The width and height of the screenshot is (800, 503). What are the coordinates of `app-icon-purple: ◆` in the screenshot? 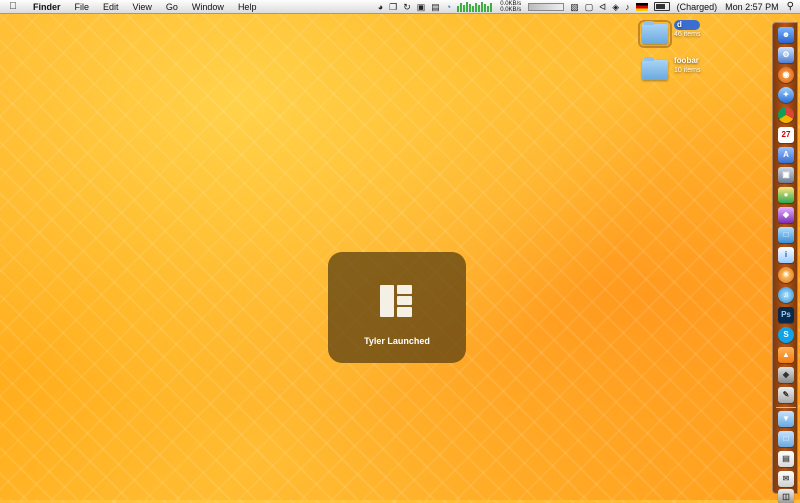 It's located at (786, 215).